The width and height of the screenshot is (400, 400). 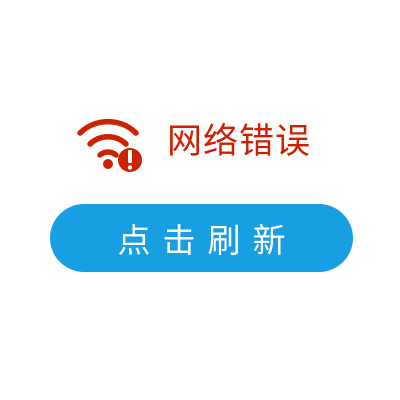 What do you see at coordinates (239, 142) in the screenshot?
I see `error-message: 网络错误` at bounding box center [239, 142].